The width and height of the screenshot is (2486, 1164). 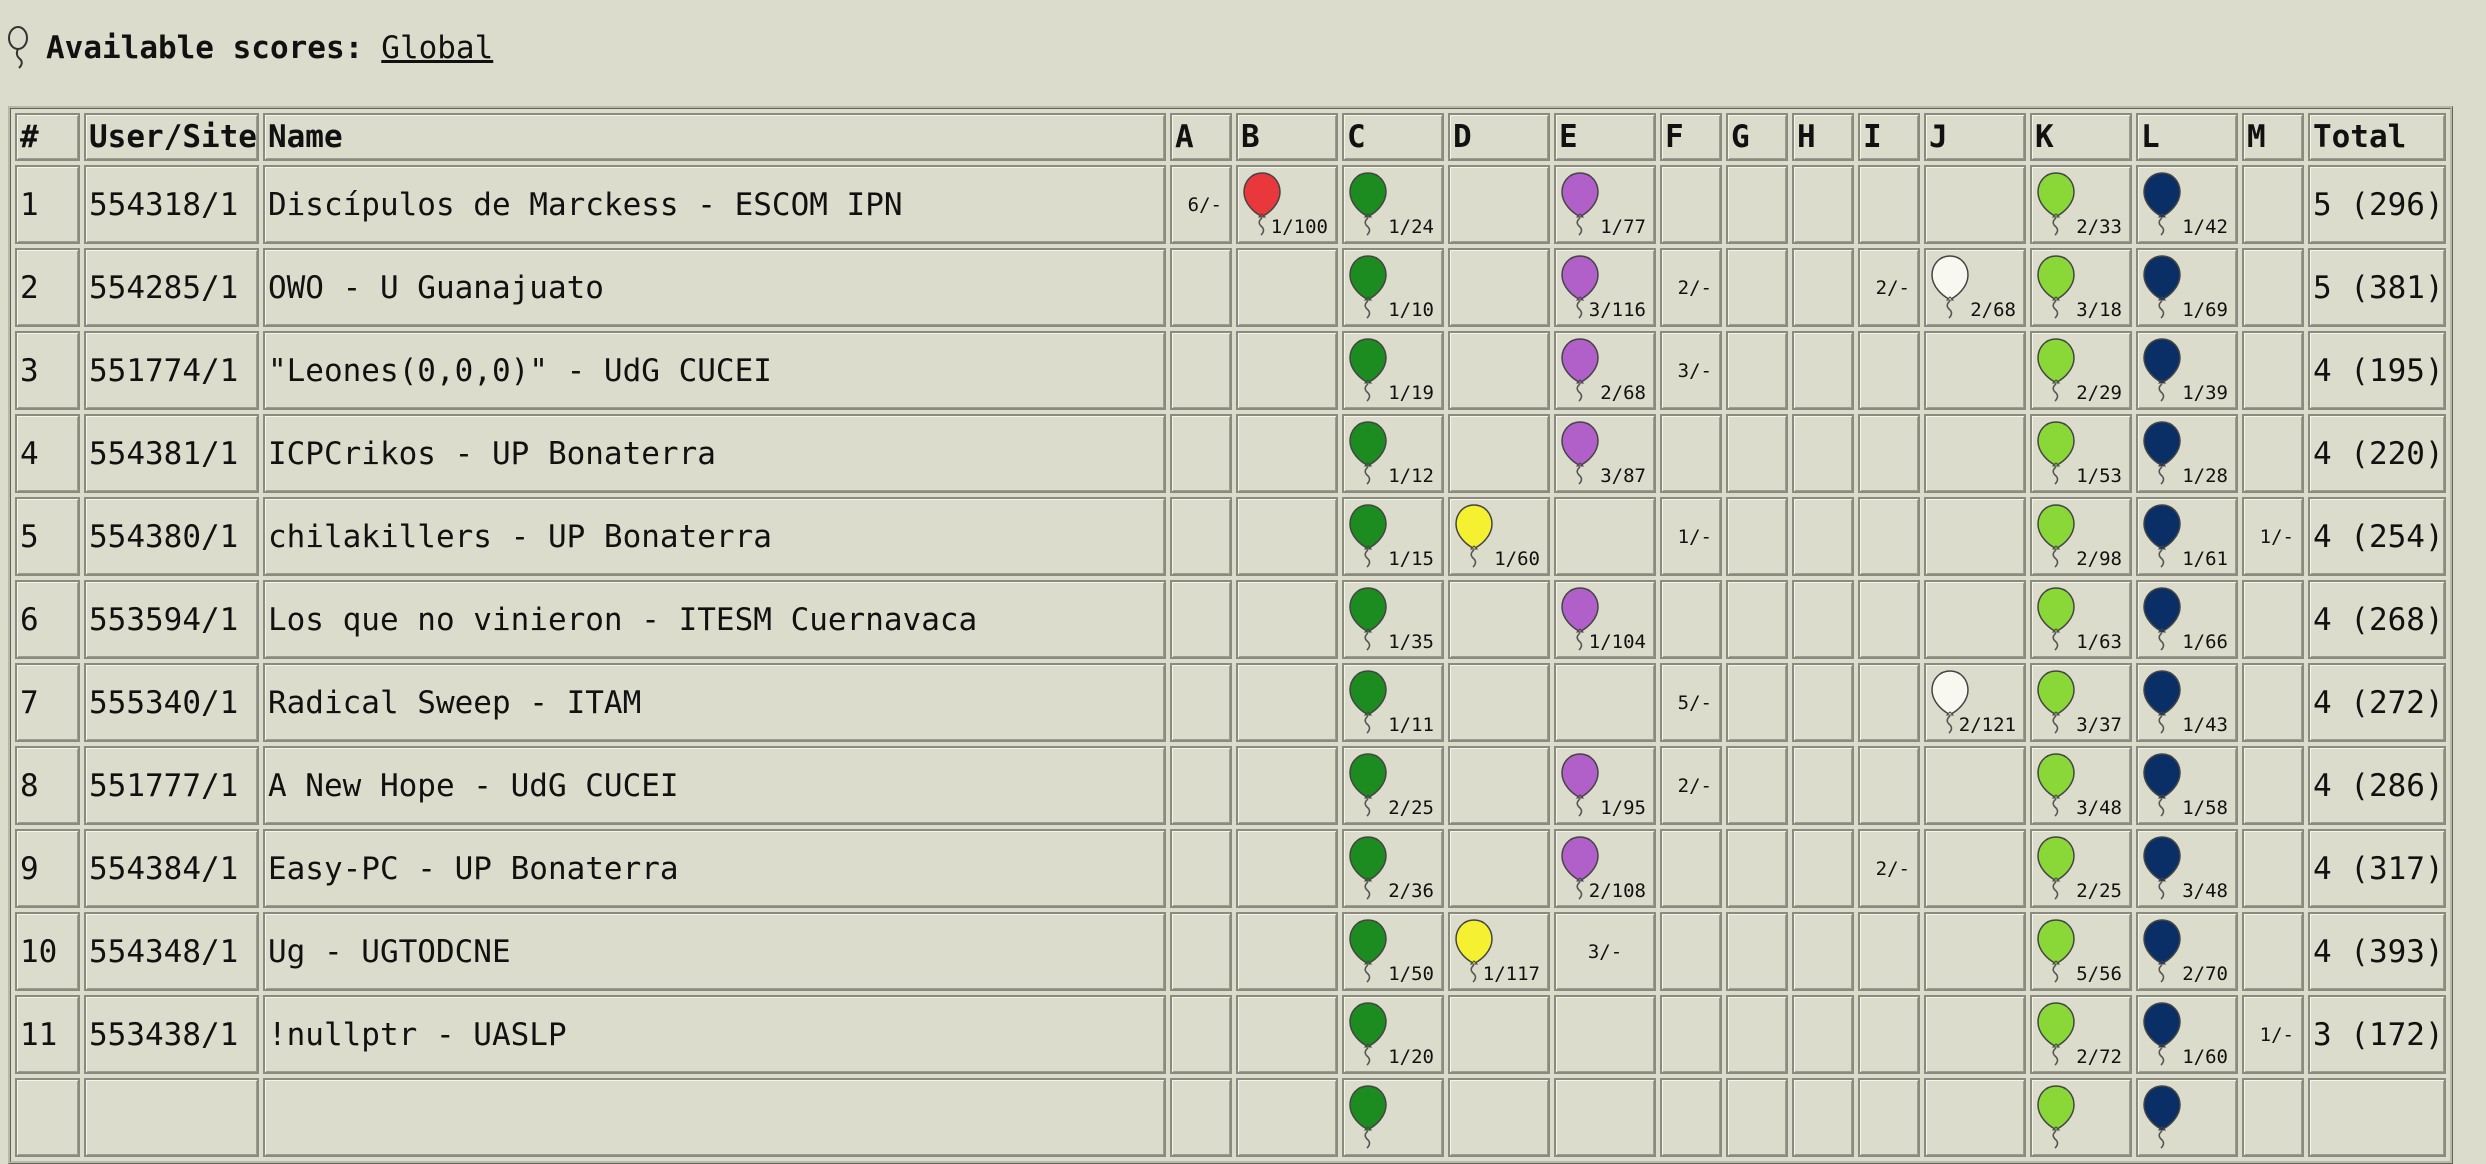 What do you see at coordinates (2376, 453) in the screenshot?
I see `total-score-cell: 4 (220)` at bounding box center [2376, 453].